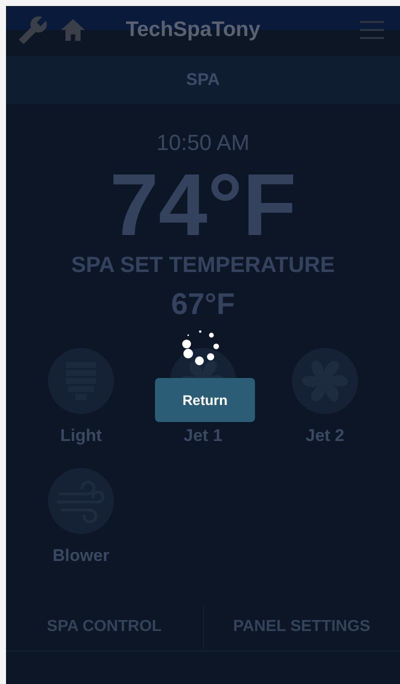  I want to click on wrench-icon, so click(33, 30).